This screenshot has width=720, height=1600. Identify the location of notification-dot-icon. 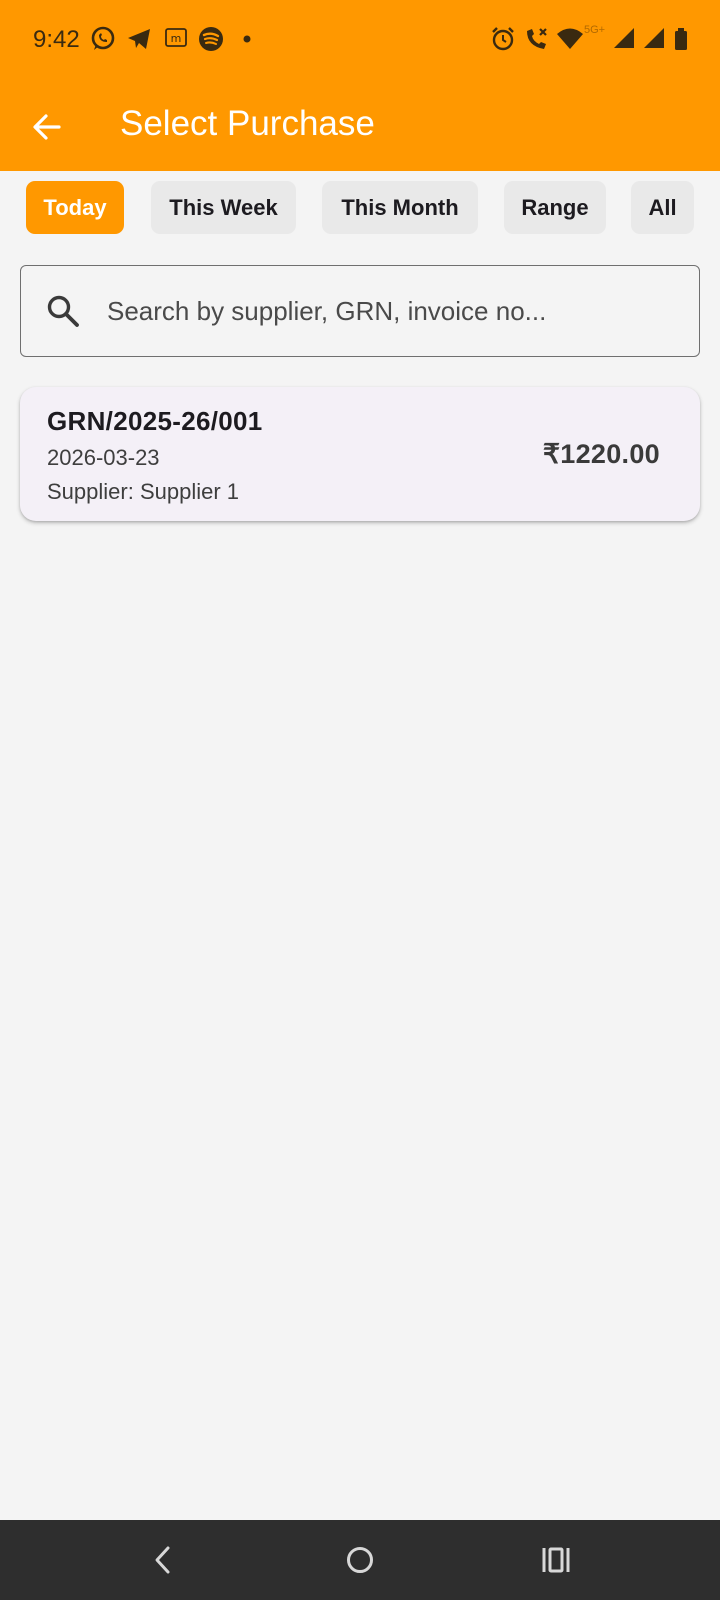
(247, 39).